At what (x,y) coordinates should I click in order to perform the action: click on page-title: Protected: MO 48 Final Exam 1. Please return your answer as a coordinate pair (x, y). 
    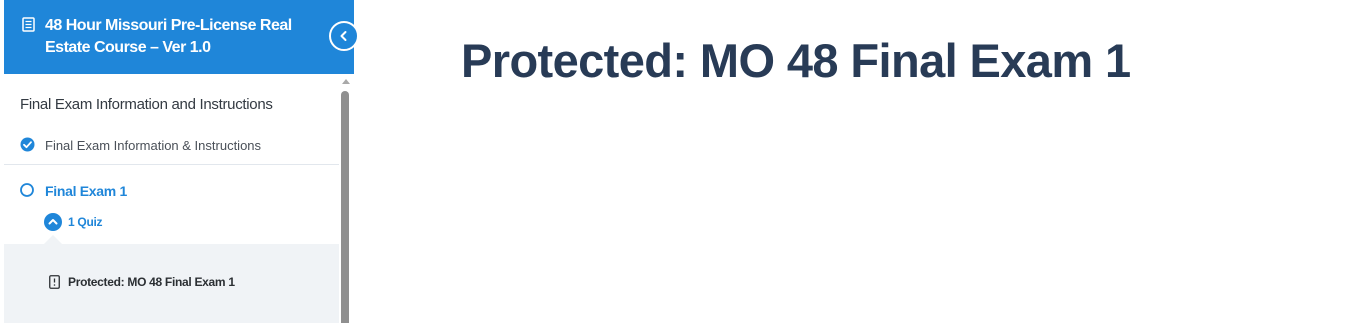
    Looking at the image, I should click on (796, 60).